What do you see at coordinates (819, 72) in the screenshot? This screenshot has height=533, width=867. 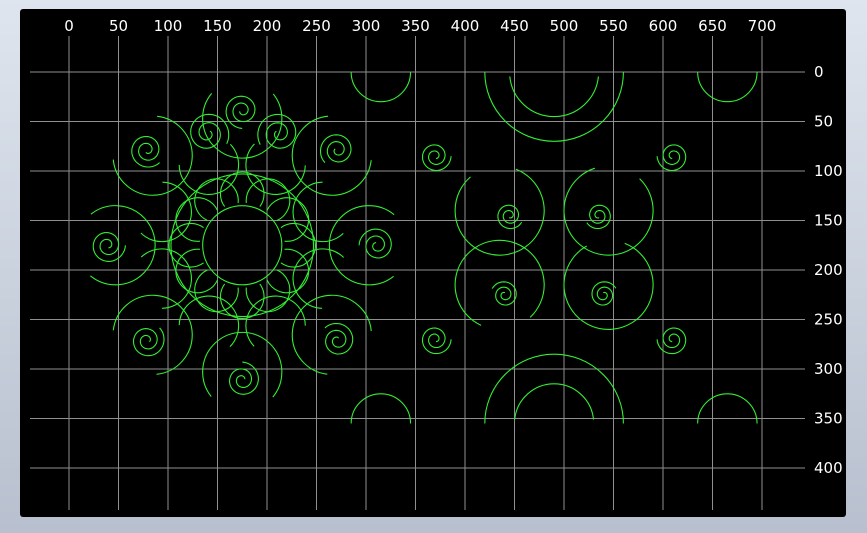 I see `y-tick-label: 0` at bounding box center [819, 72].